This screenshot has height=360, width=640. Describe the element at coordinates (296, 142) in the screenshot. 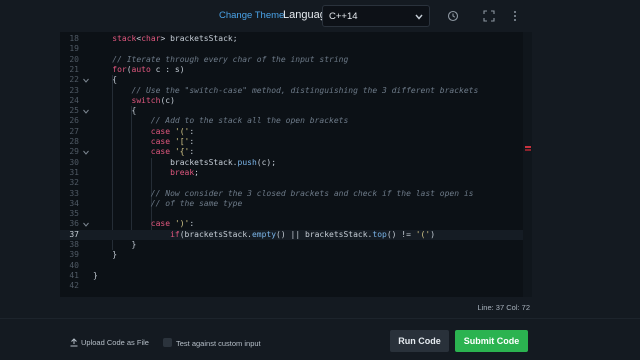

I see `code-line: 28 case '[':` at that location.